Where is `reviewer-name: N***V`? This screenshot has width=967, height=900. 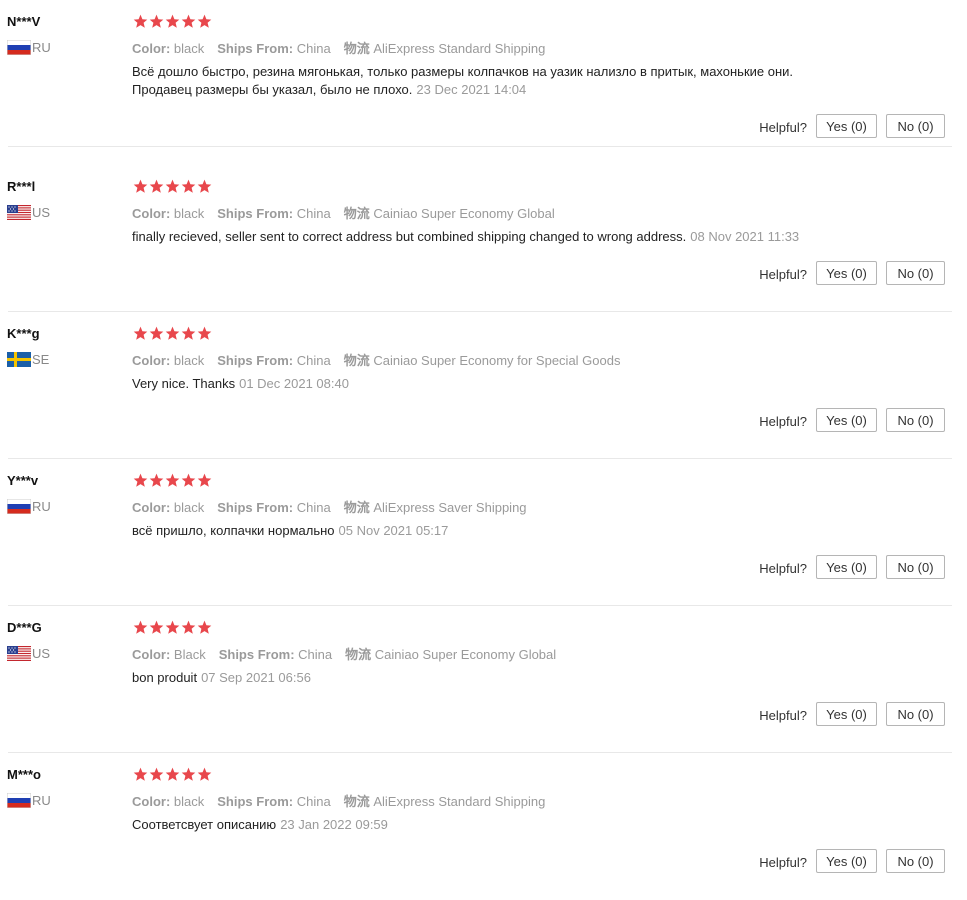
reviewer-name: N***V is located at coordinates (24, 21).